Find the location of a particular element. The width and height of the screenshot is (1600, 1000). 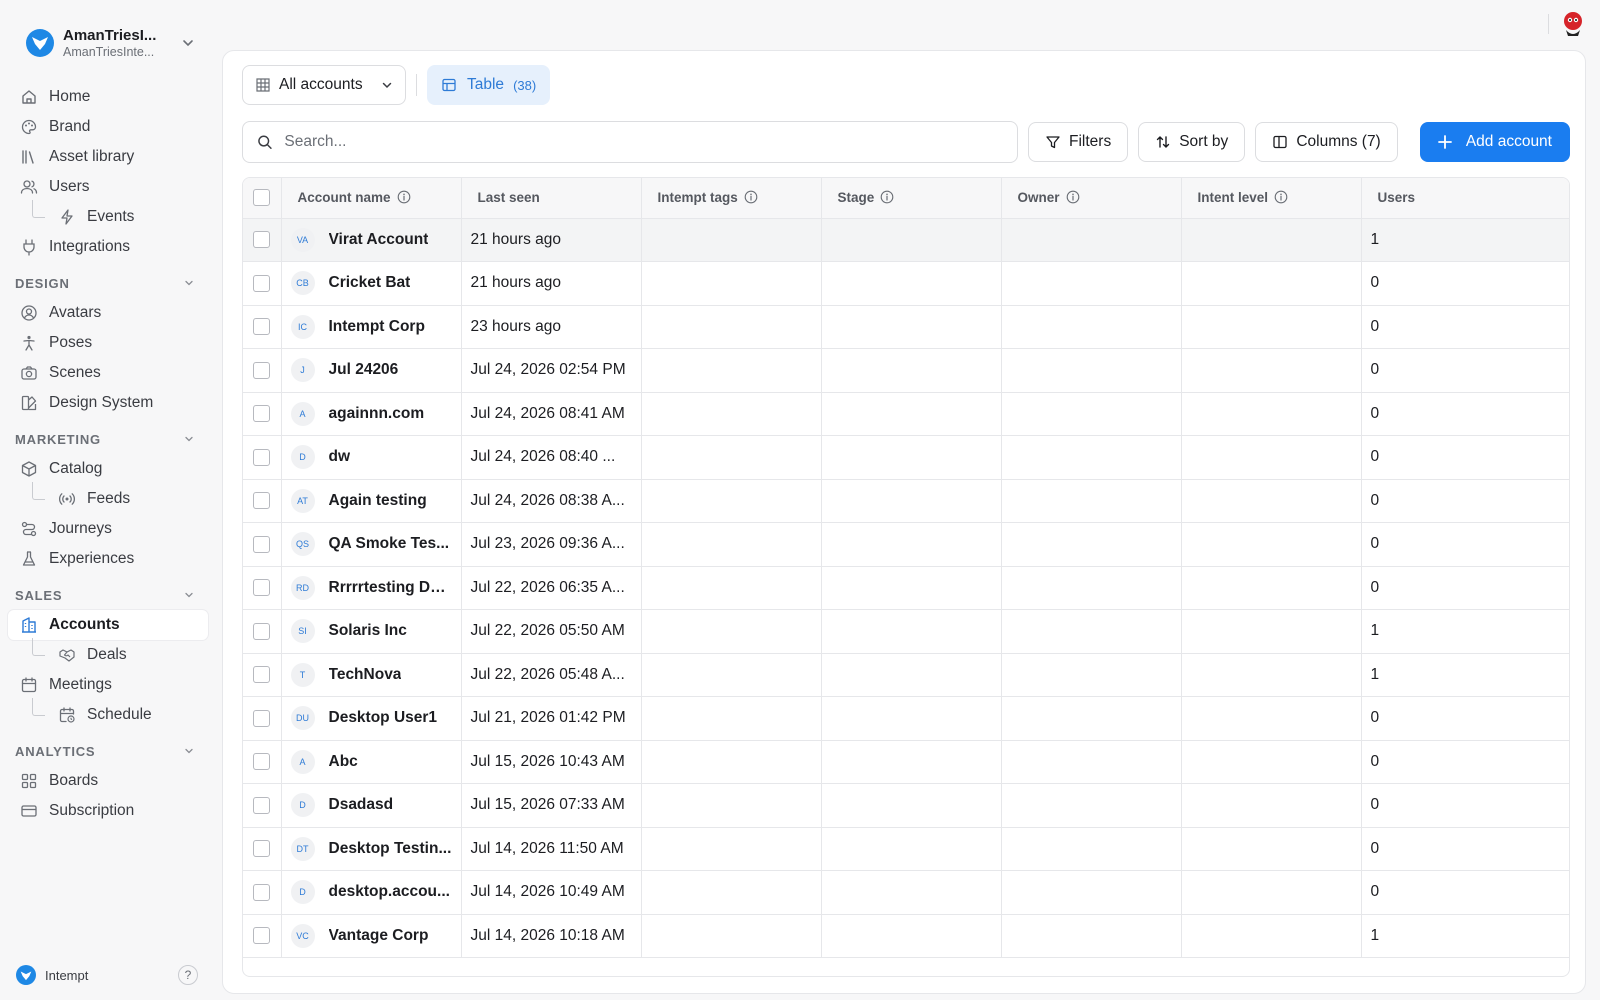

table-row: J Jul 24206 Jul 24, 2026 02:54 PM 0 is located at coordinates (906, 370).